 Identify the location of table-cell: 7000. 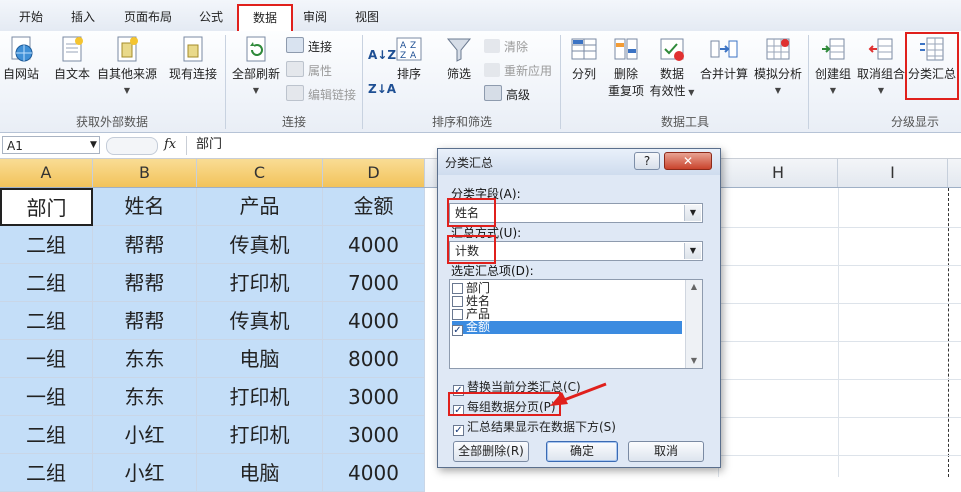
(374, 283).